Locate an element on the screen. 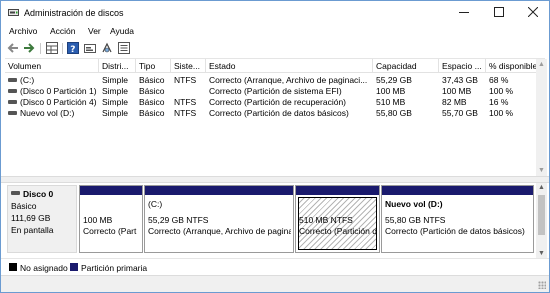  disk-size: 111,69 GB is located at coordinates (31, 218).